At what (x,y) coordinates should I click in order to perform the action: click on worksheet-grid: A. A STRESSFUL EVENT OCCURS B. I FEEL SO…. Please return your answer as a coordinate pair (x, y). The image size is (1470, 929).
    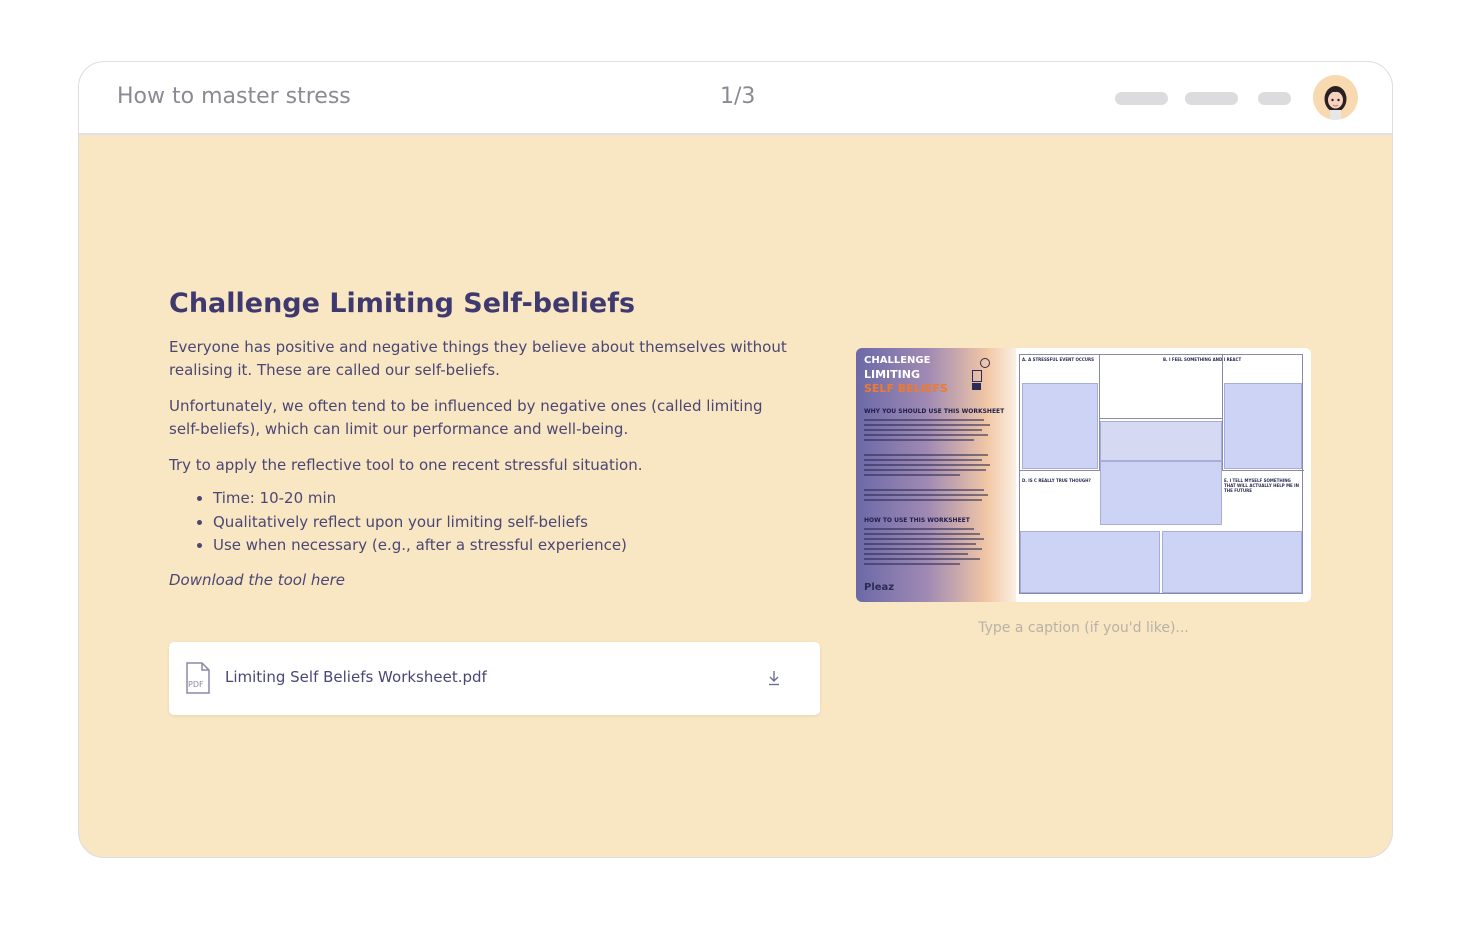
    Looking at the image, I should click on (1161, 474).